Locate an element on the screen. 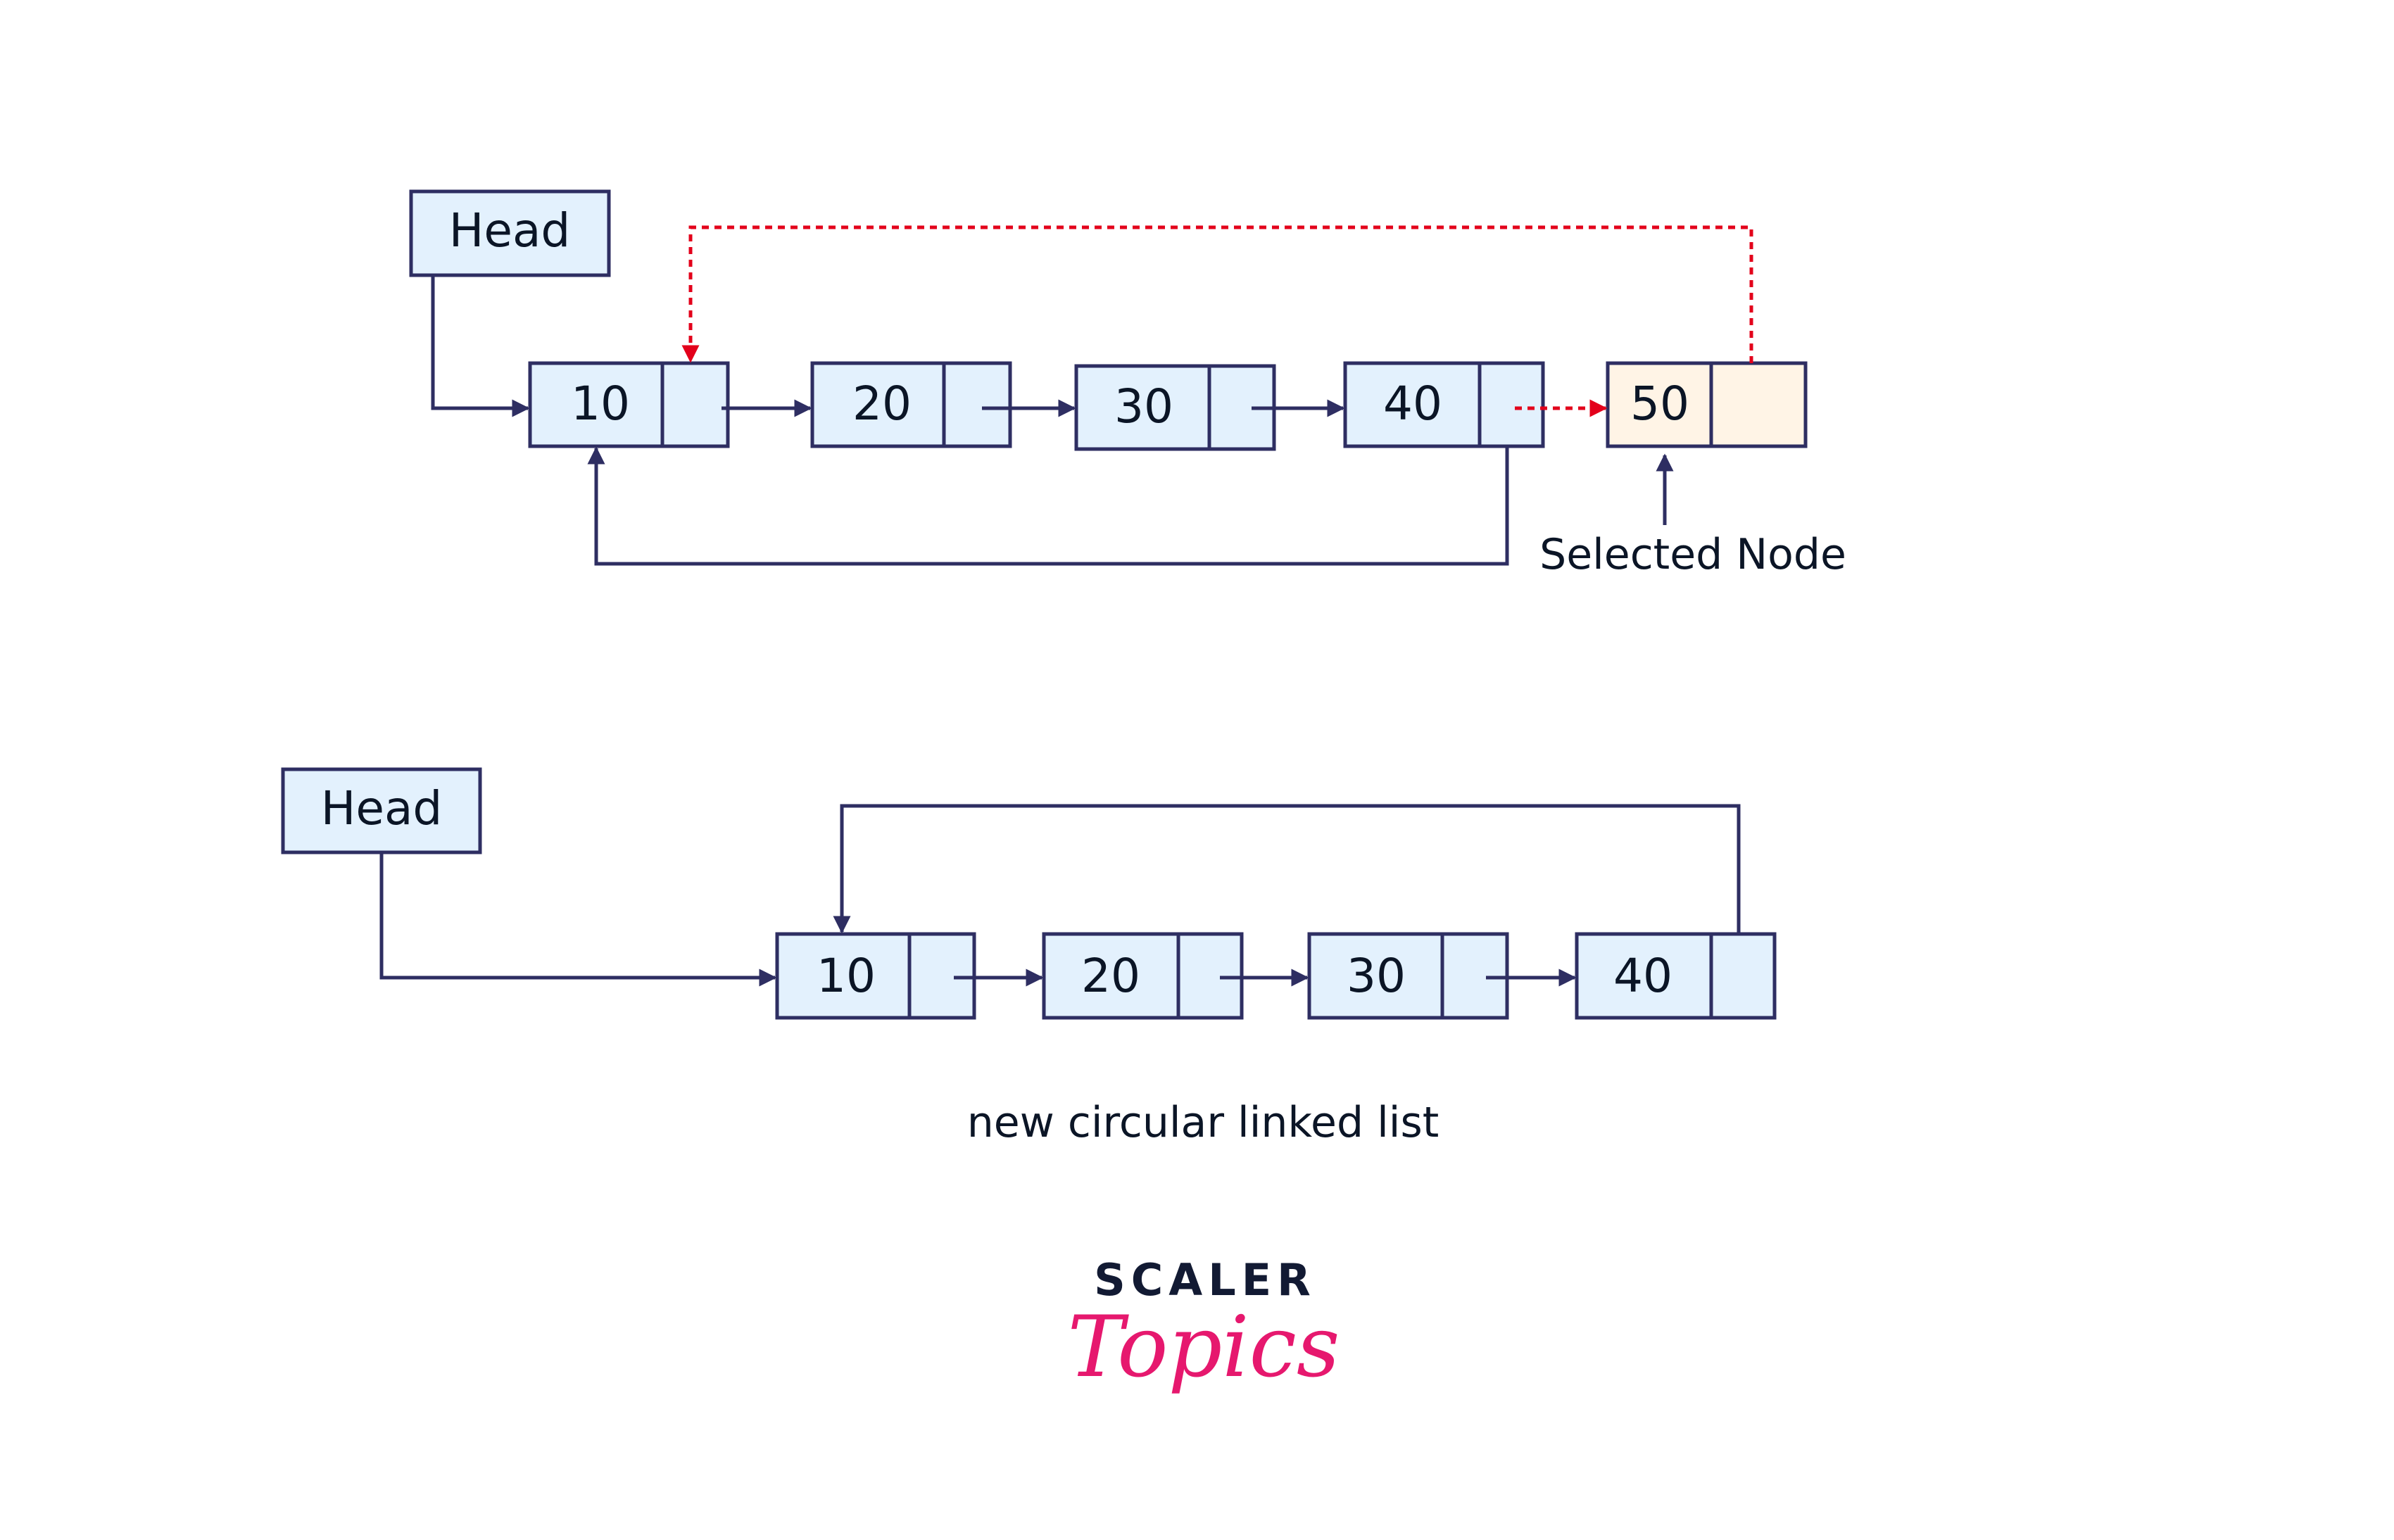 This screenshot has height=1540, width=2394. diagram-caption: new circular linked list is located at coordinates (1203, 1122).